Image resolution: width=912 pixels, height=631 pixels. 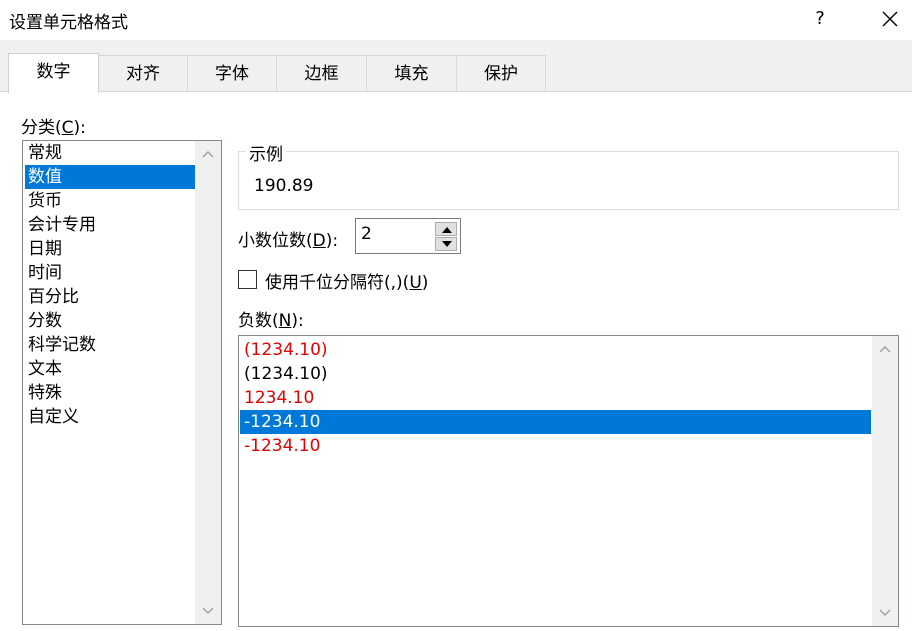 What do you see at coordinates (110, 417) in the screenshot?
I see `category-item-custom: 自定义` at bounding box center [110, 417].